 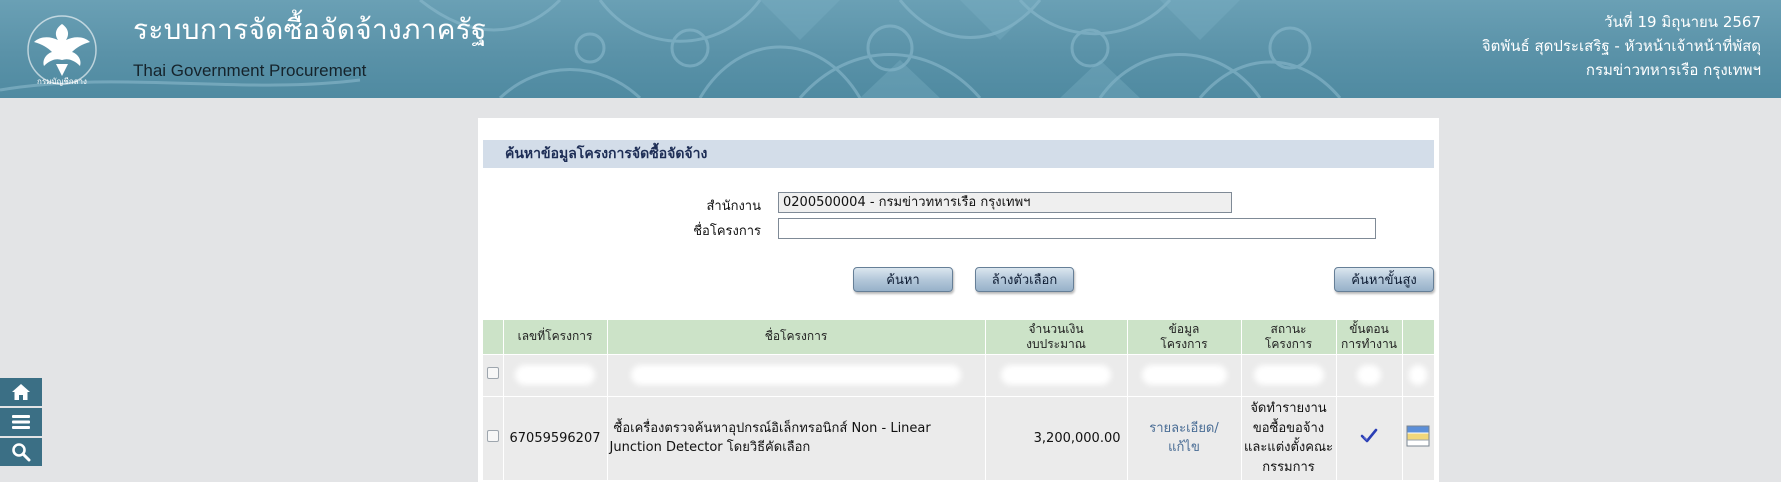 What do you see at coordinates (727, 231) in the screenshot?
I see `project-name-label: ชื่อโครงการ` at bounding box center [727, 231].